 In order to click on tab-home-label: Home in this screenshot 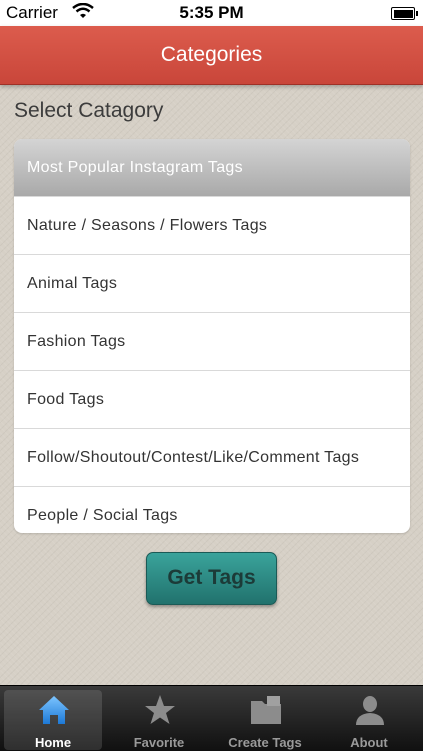, I will do `click(53, 742)`.